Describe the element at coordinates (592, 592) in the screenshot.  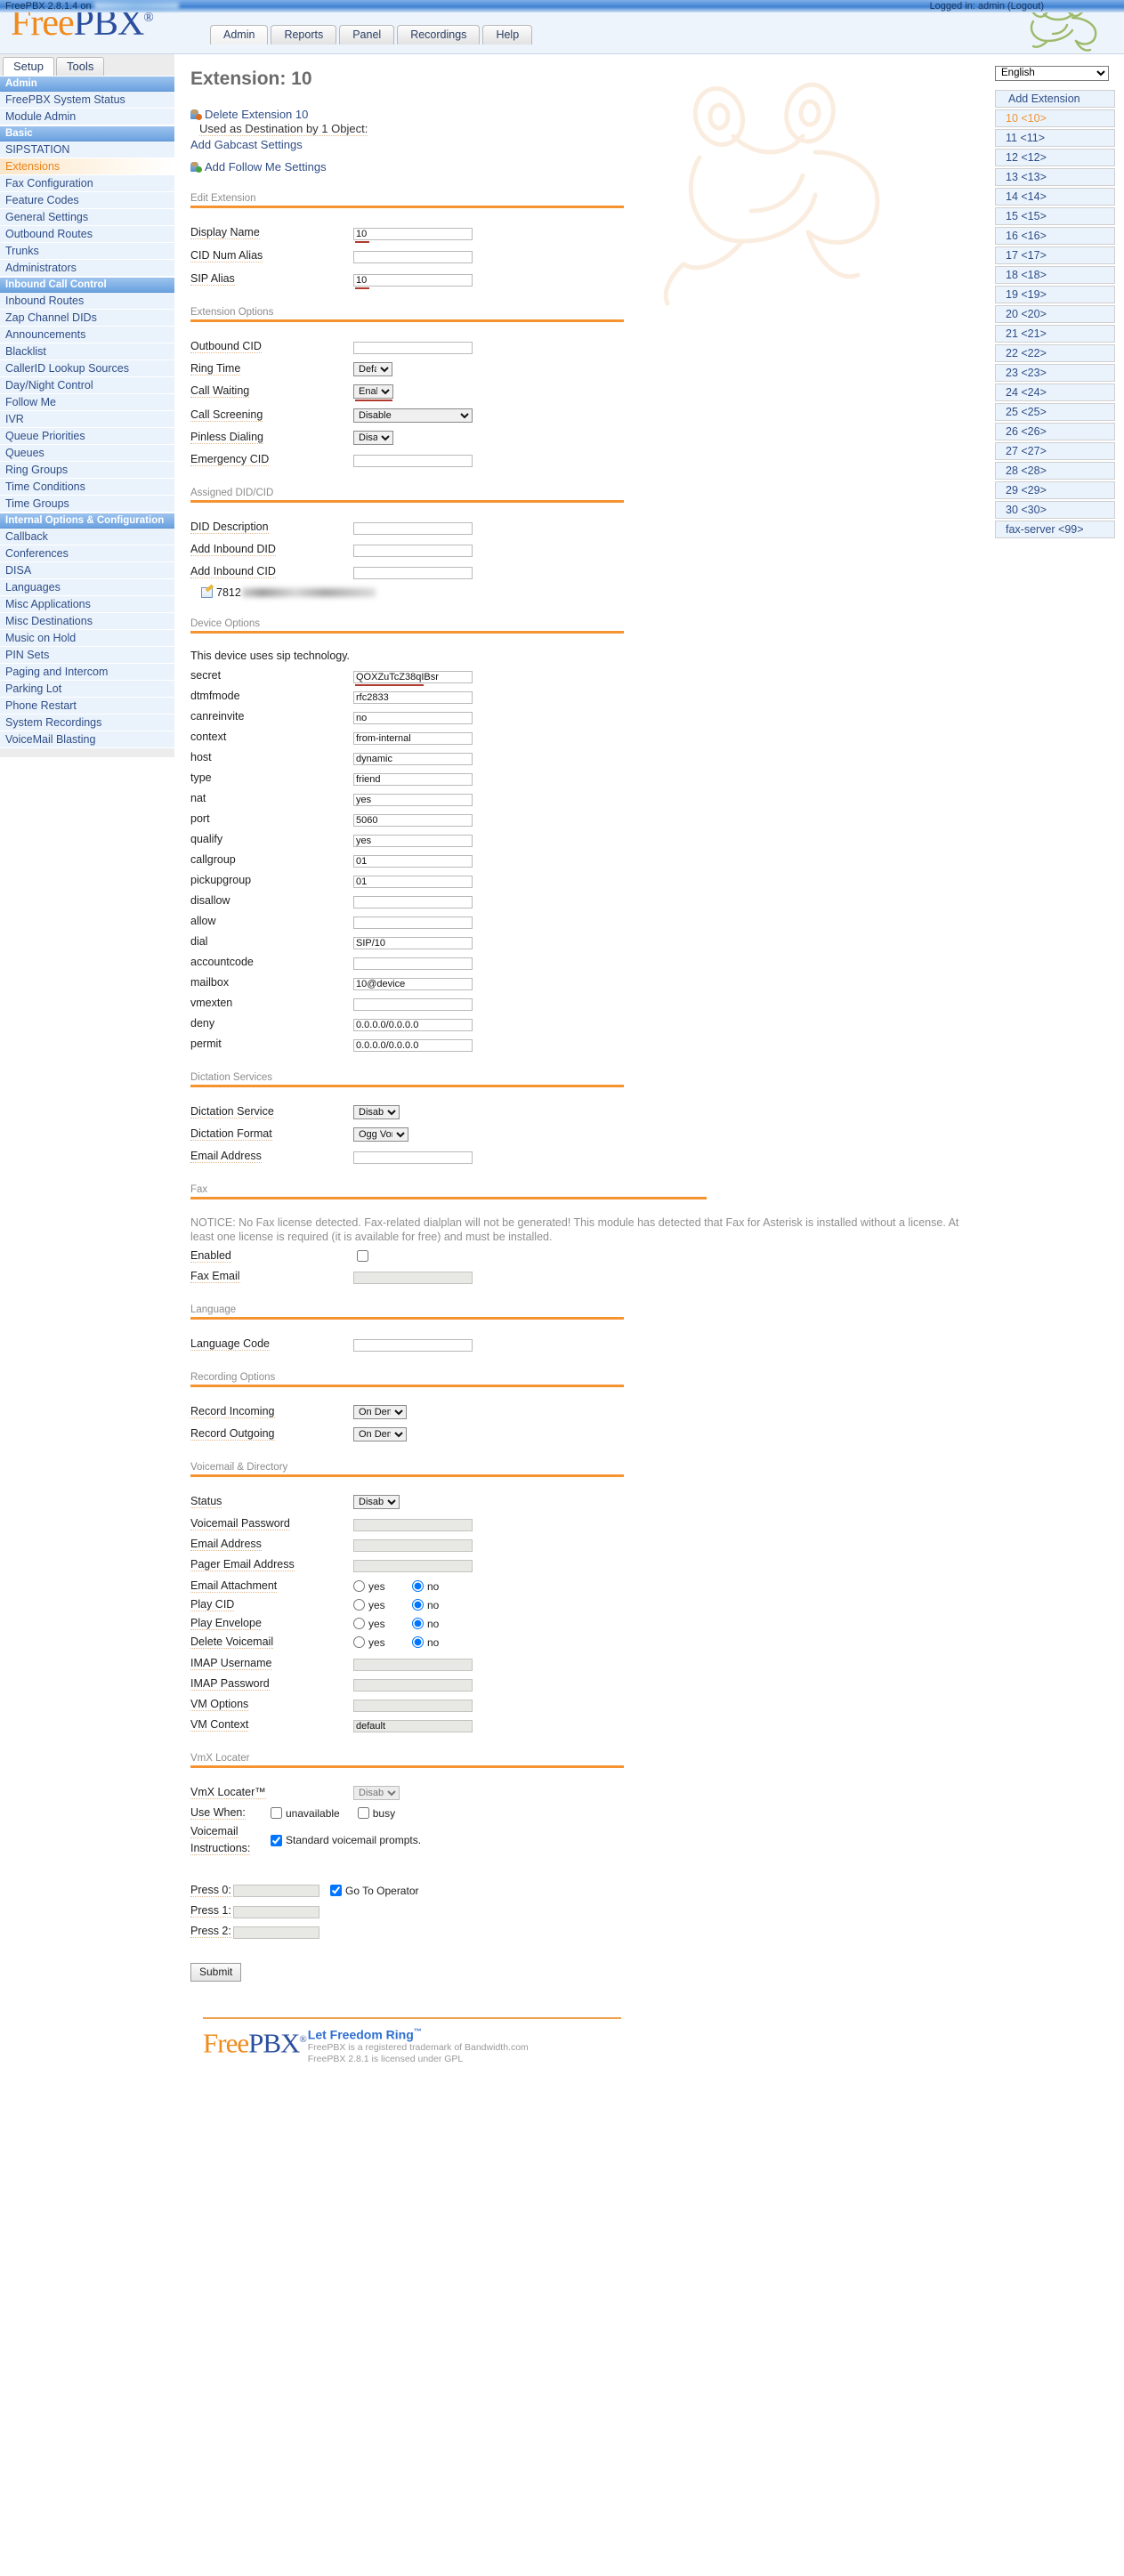
I see `existing-did-row: 7812` at that location.